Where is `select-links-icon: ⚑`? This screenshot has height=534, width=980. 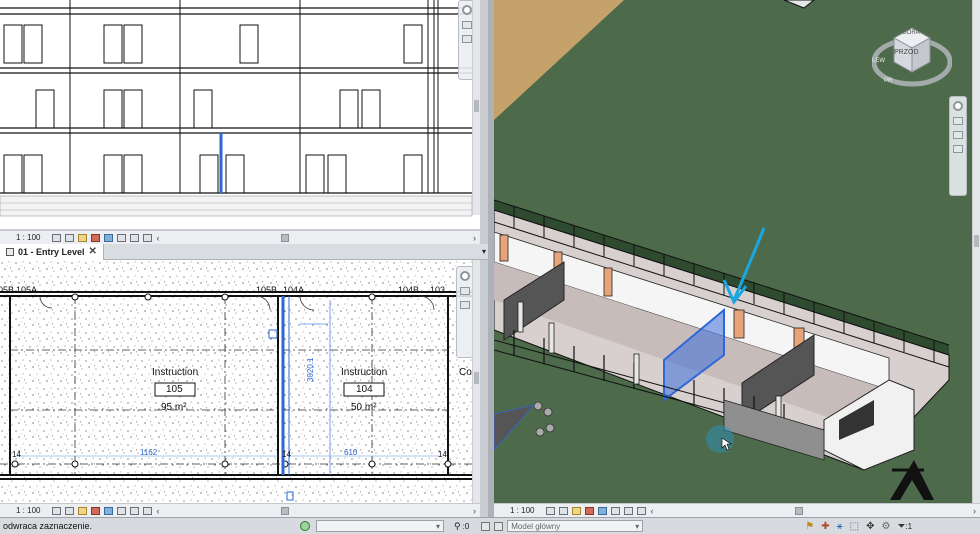 select-links-icon: ⚑ is located at coordinates (809, 526).